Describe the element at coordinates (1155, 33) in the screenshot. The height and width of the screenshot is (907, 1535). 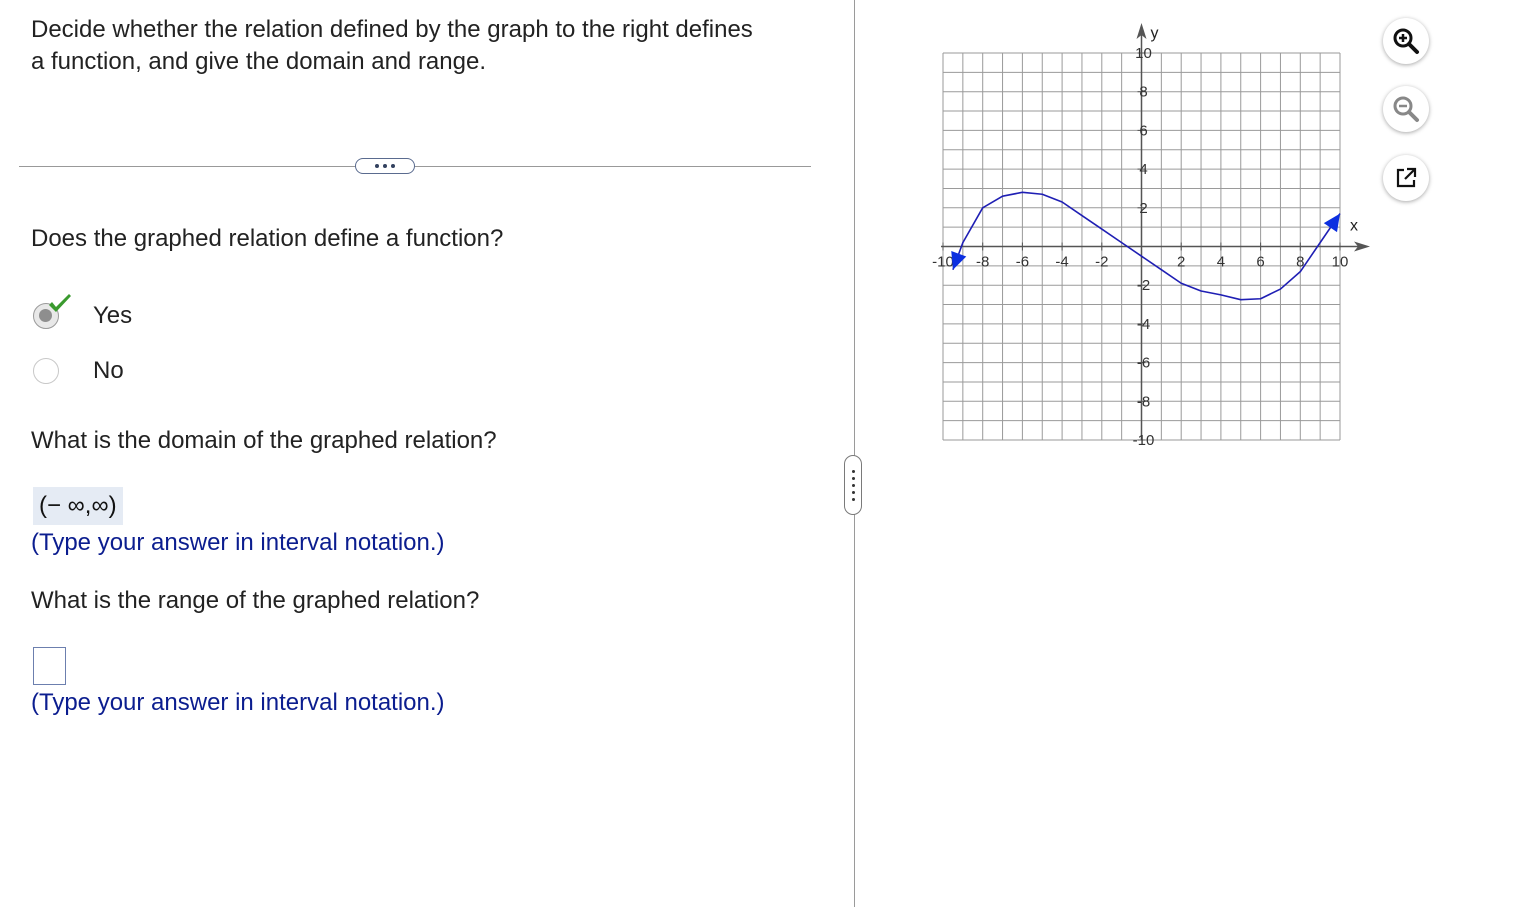
I see `y-axis-label: y` at that location.